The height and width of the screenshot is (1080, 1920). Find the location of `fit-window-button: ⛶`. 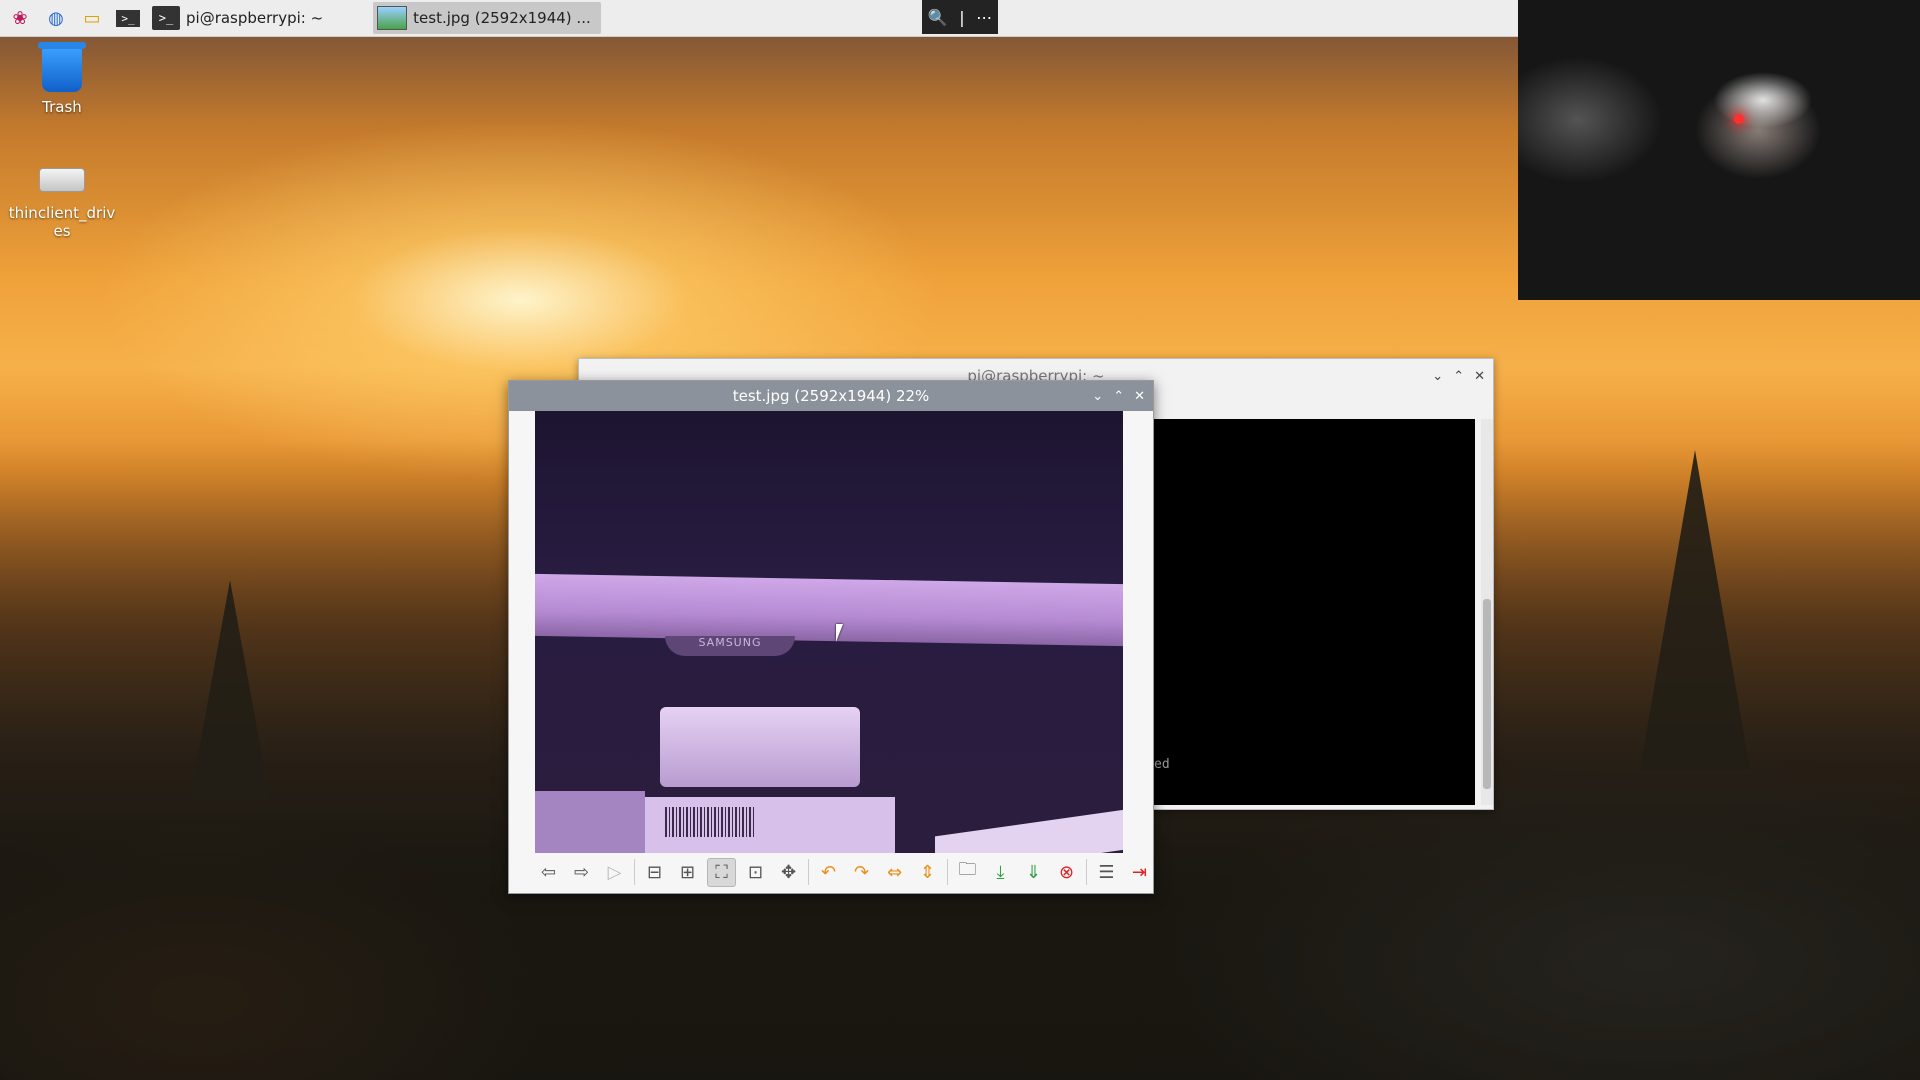

fit-window-button: ⛶ is located at coordinates (721, 872).